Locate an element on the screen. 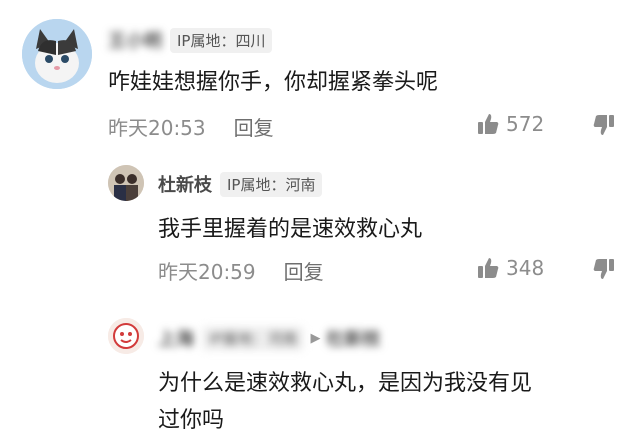 Image resolution: width=640 pixels, height=439 pixels. comment-2-name-row: 杜新枝 IP属地：河南 is located at coordinates (240, 184).